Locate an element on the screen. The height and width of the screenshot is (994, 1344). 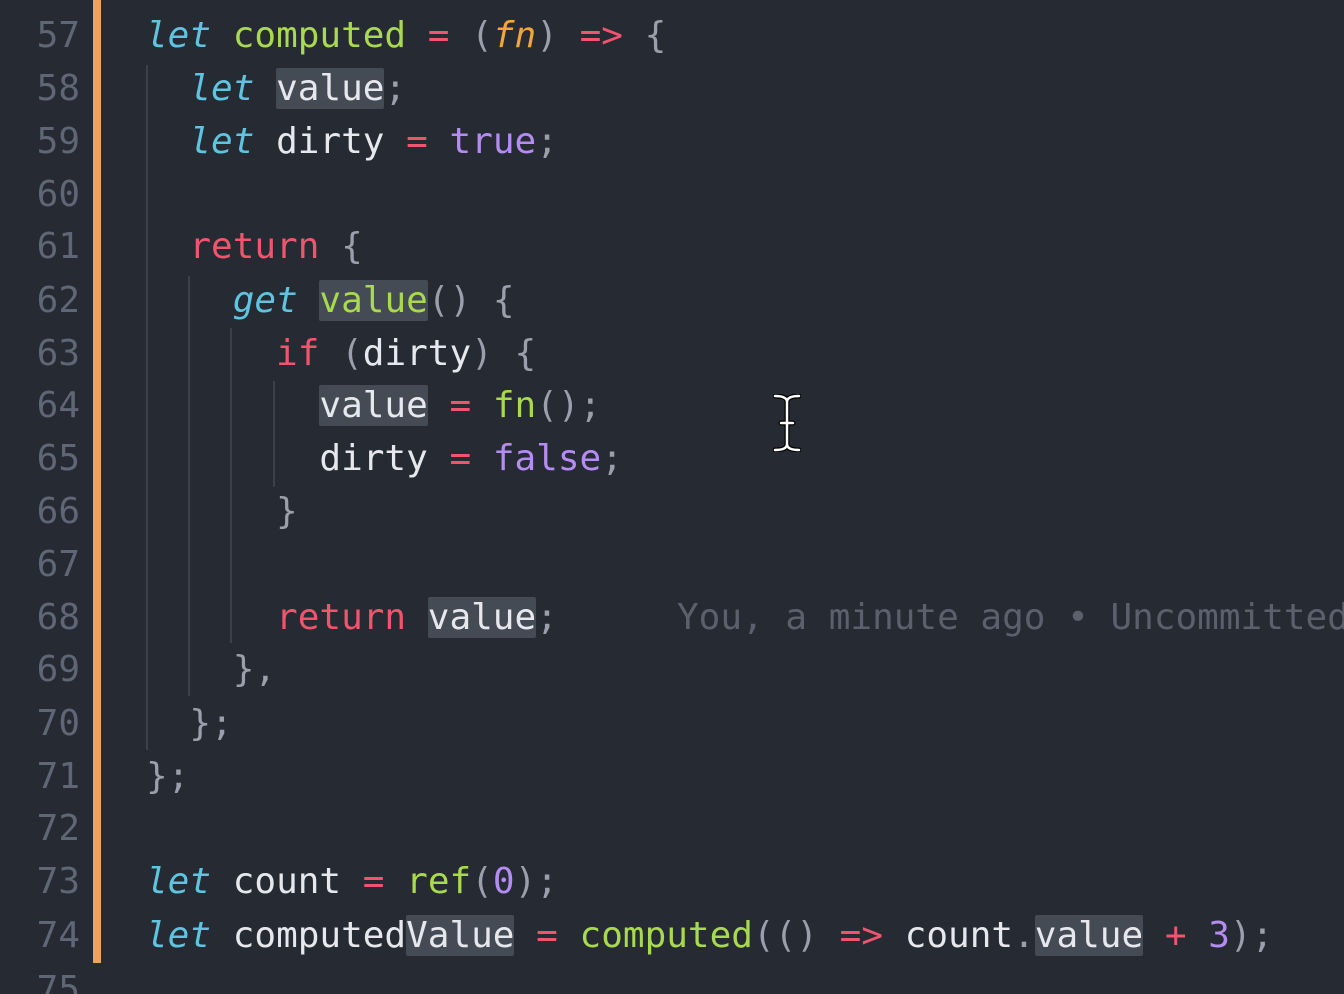
code-line-70: 70 }; is located at coordinates (672, 723).